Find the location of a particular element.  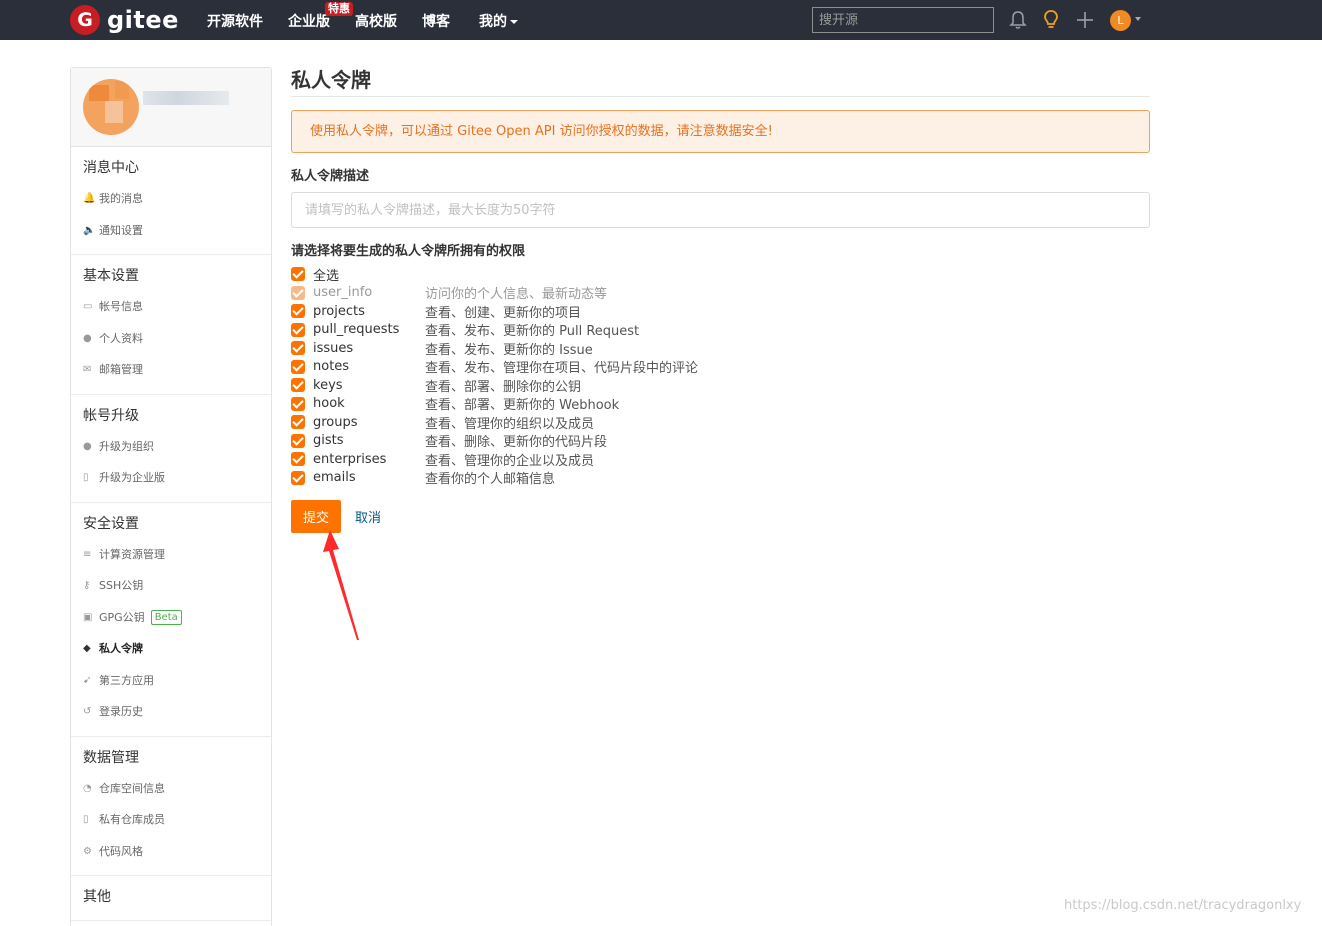

permission-row: pull_requests 查看、发布、更新你的 Pull Request is located at coordinates (720, 330).